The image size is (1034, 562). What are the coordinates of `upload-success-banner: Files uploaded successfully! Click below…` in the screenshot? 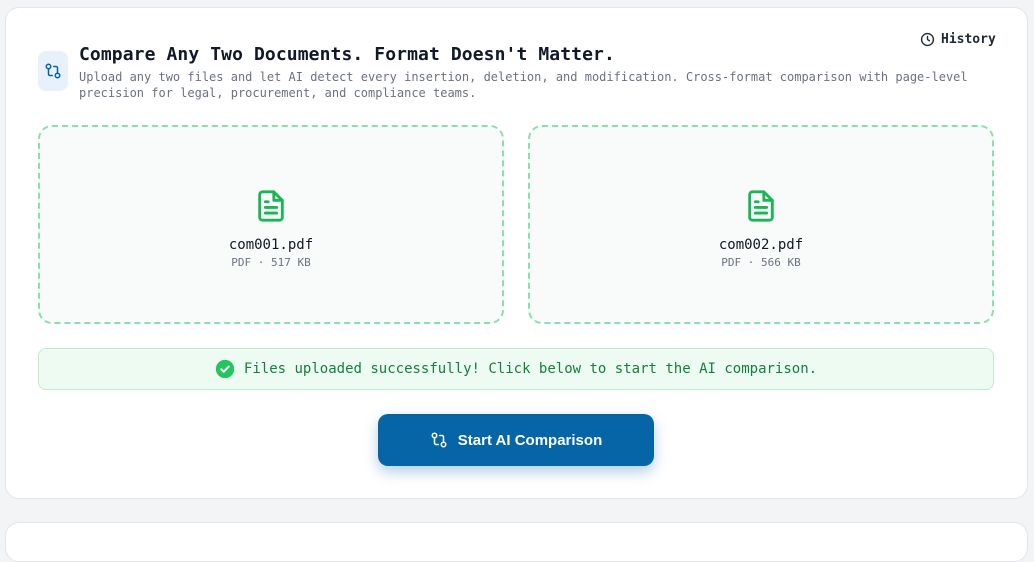 It's located at (516, 369).